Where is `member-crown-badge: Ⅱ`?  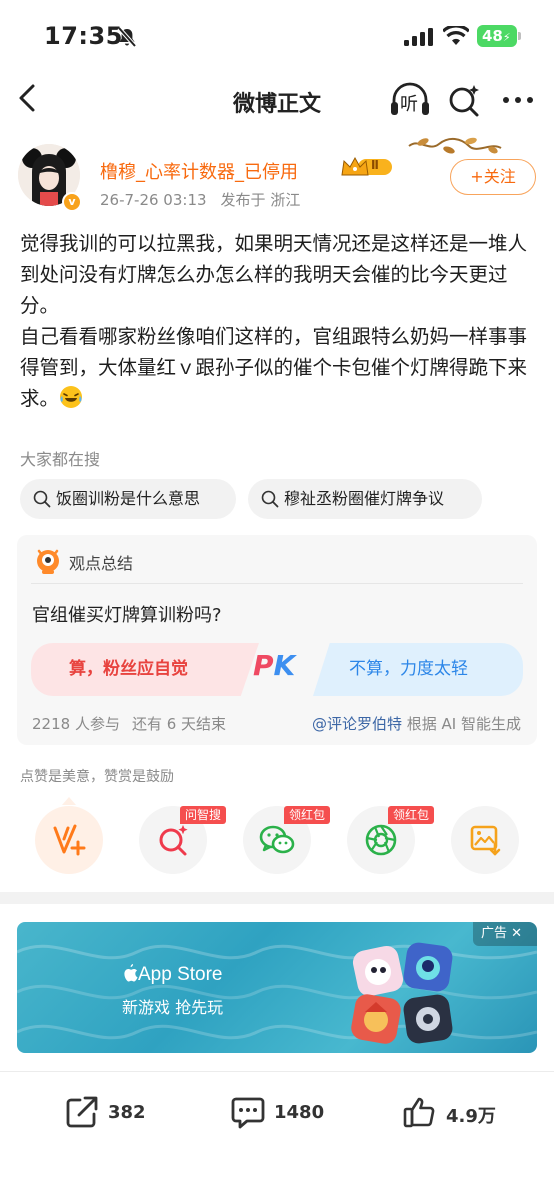
member-crown-badge: Ⅱ is located at coordinates (367, 167).